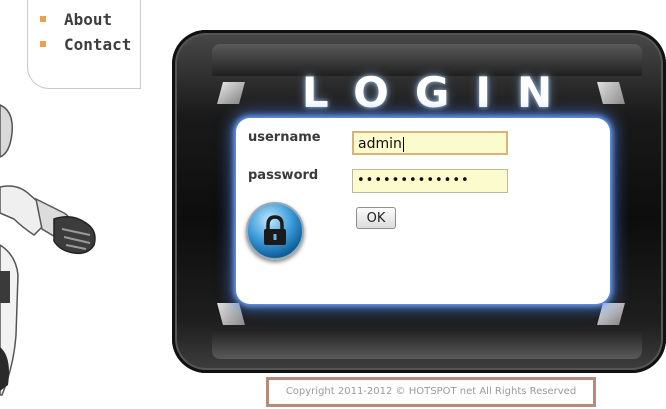  What do you see at coordinates (275, 231) in the screenshot?
I see `padlock-icon` at bounding box center [275, 231].